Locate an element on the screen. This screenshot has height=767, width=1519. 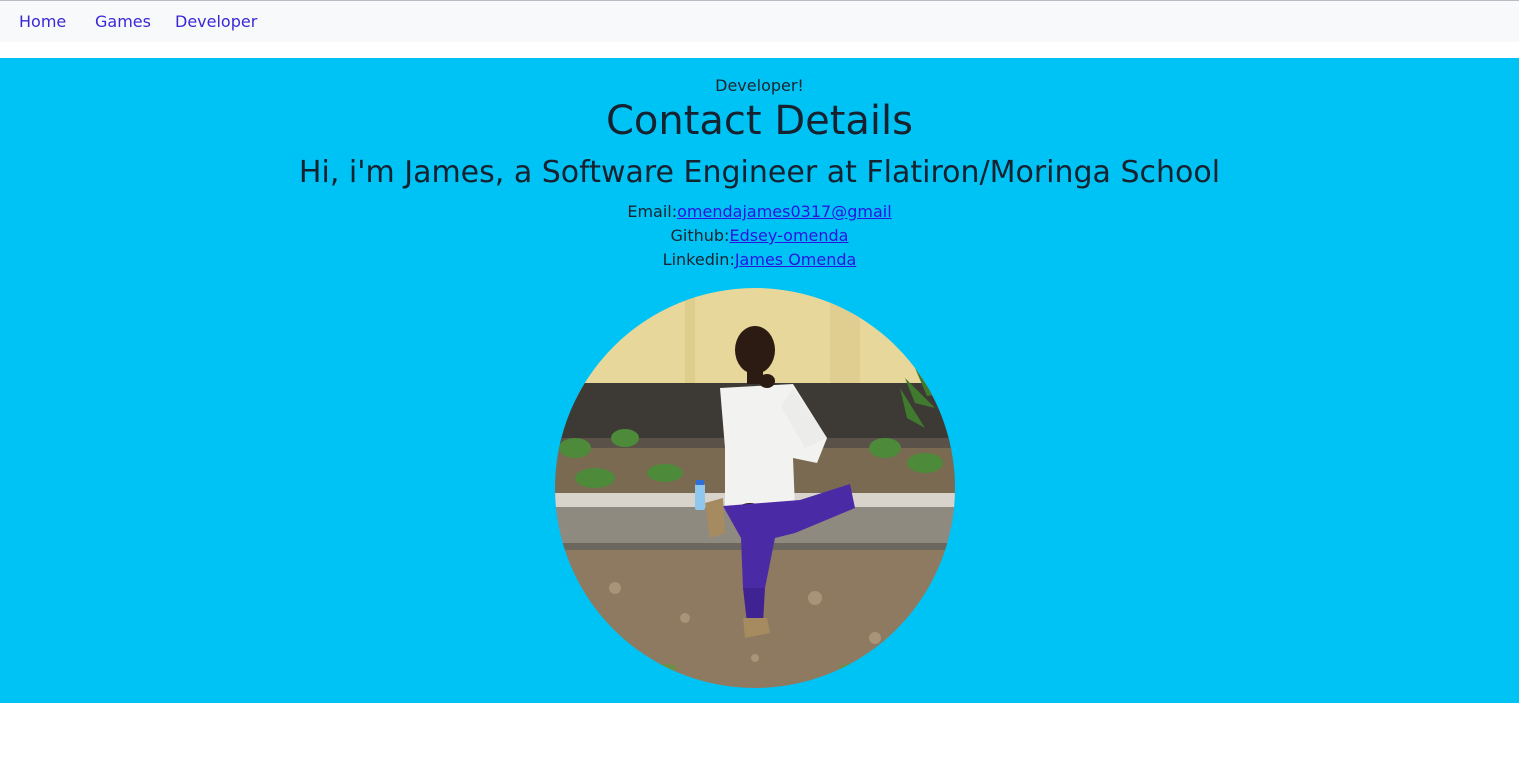
linkedin-label: Linkedin: is located at coordinates (698, 259).